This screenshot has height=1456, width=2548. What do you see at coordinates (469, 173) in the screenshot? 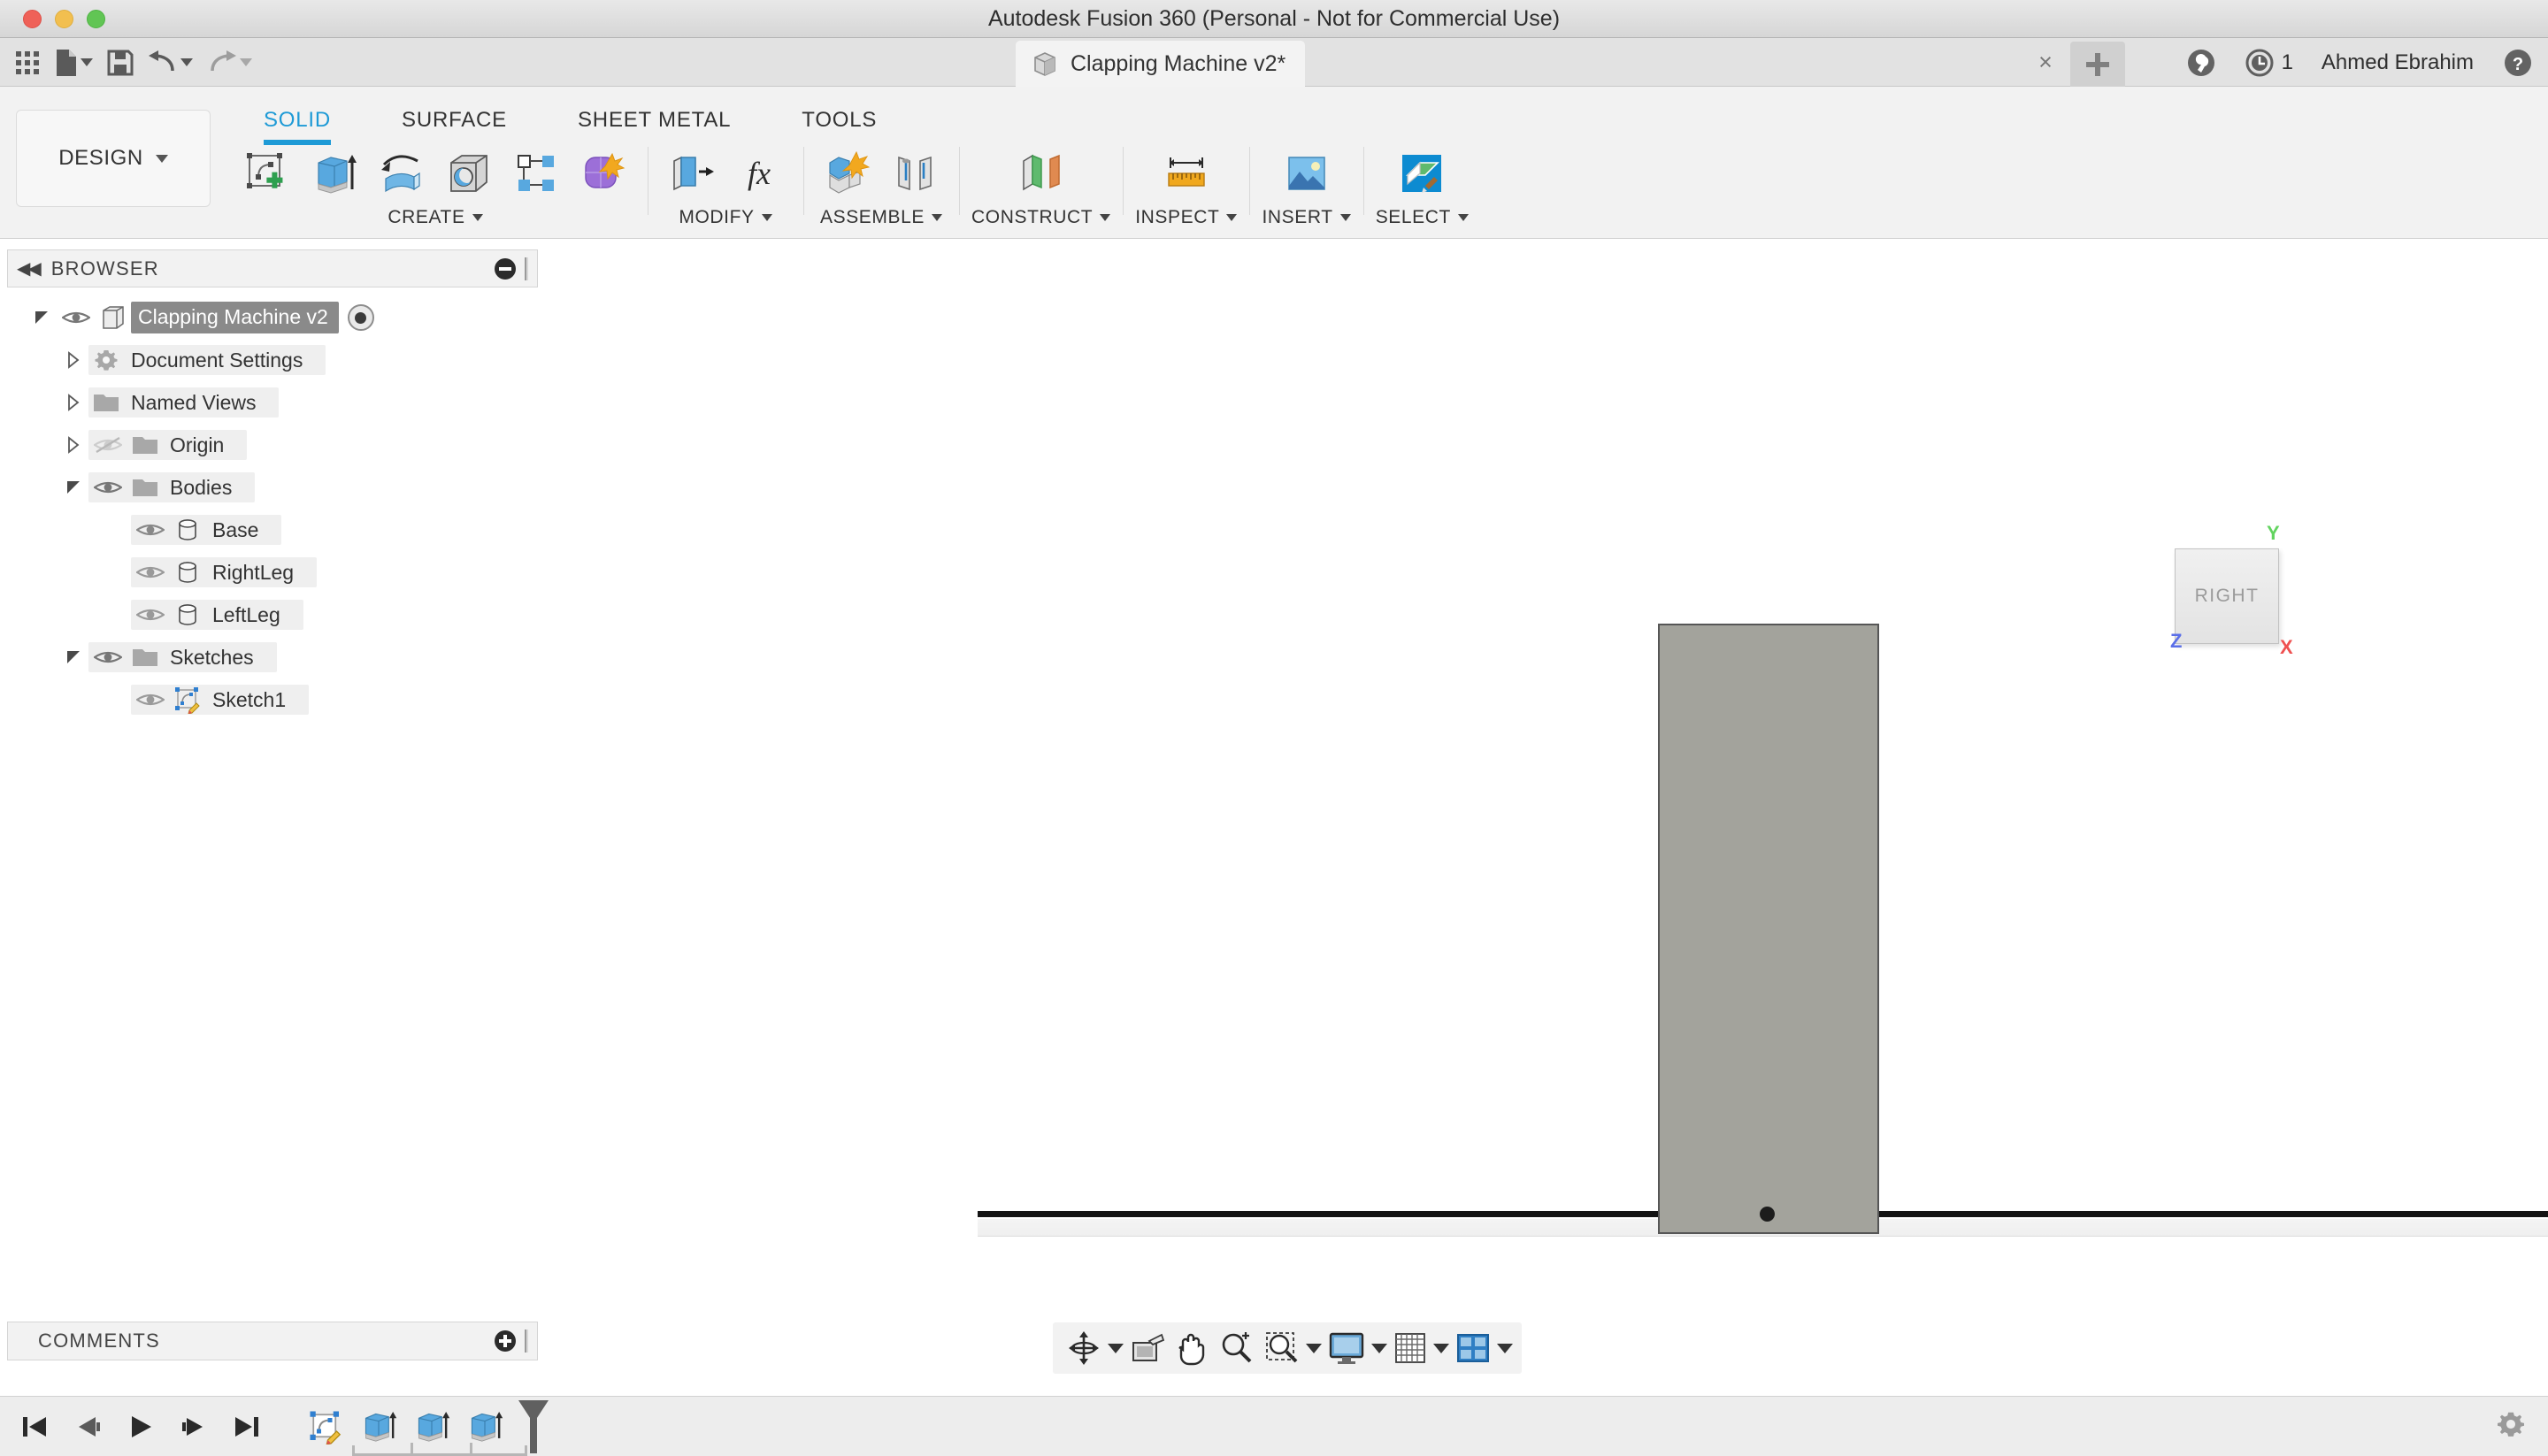
I see `hole-button` at bounding box center [469, 173].